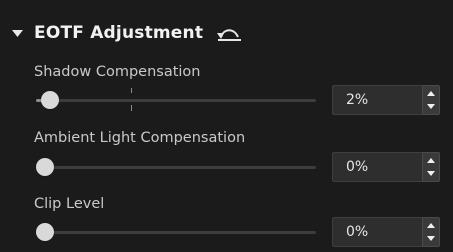 The height and width of the screenshot is (252, 453). I want to click on section-title: EOTF Adjustment, so click(119, 33).